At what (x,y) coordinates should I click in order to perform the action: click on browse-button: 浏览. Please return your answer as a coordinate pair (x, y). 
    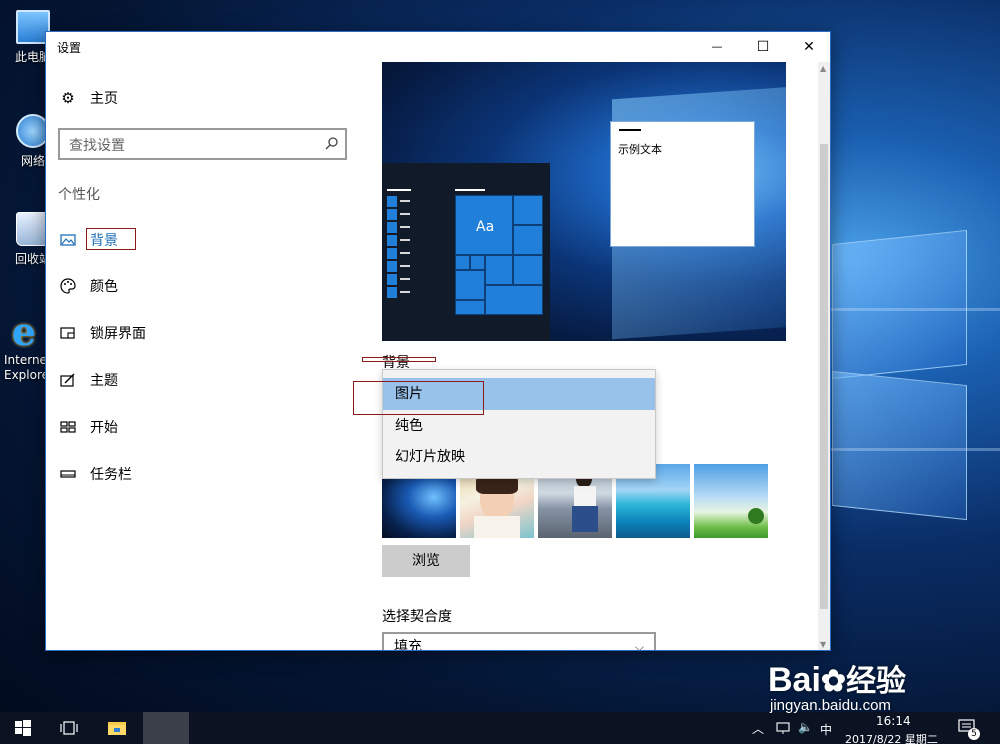
    Looking at the image, I should click on (426, 561).